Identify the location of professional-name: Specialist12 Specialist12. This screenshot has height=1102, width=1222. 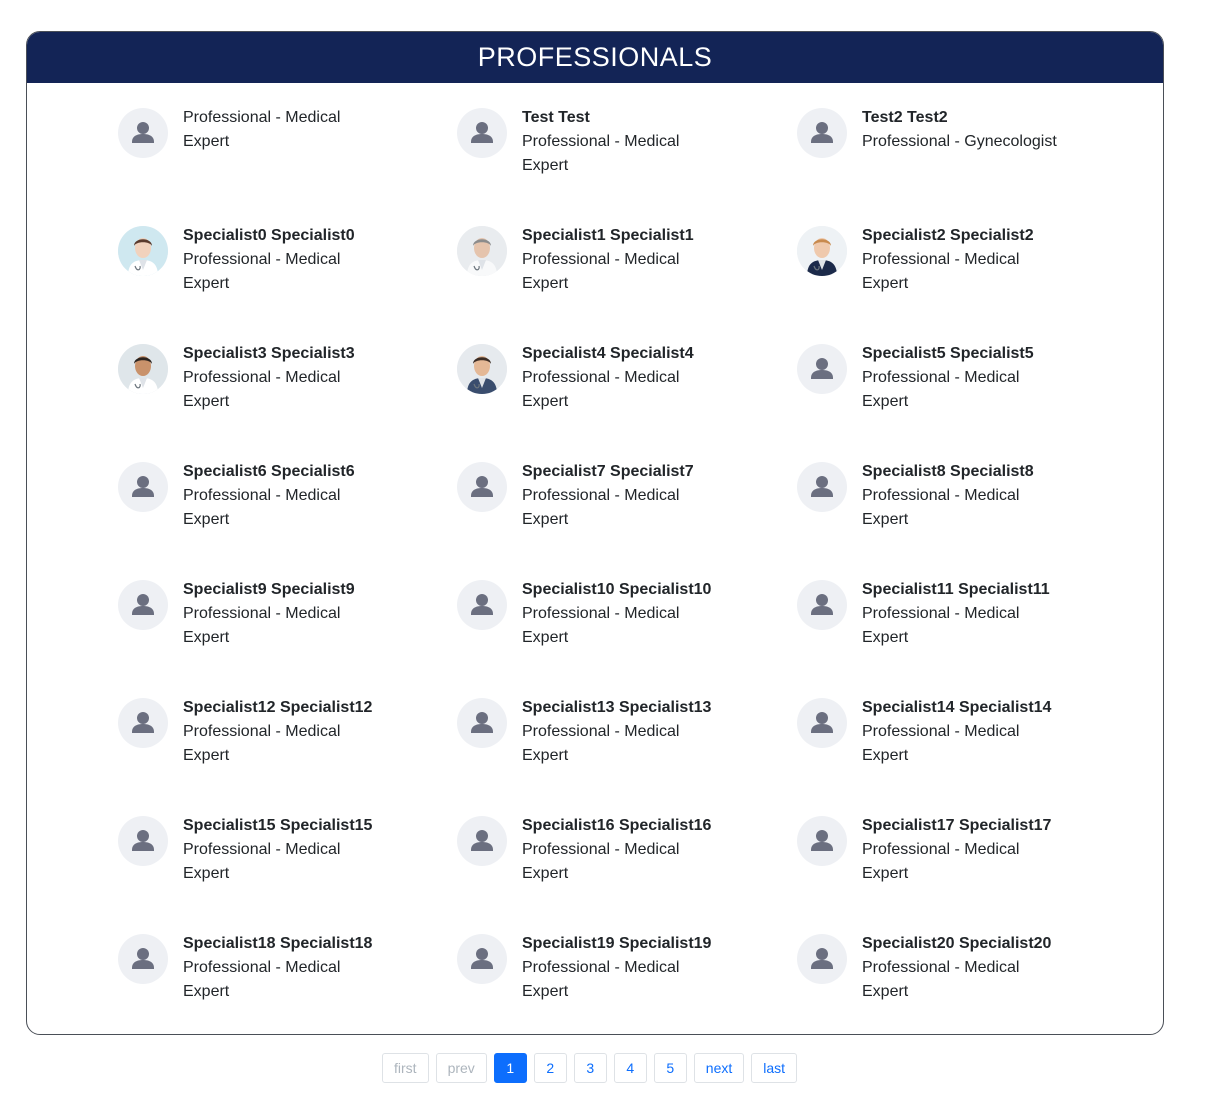
(310, 708).